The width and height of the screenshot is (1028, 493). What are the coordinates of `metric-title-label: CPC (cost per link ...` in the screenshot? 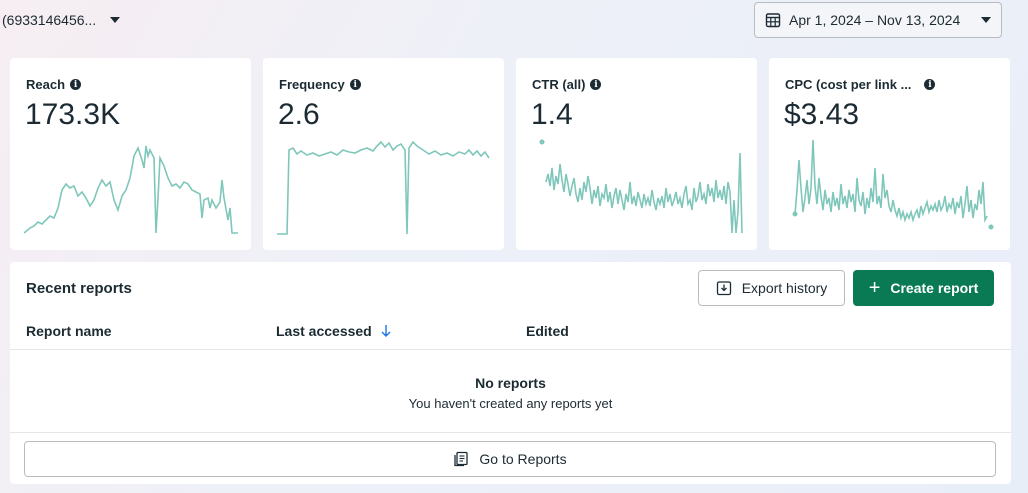 It's located at (848, 84).